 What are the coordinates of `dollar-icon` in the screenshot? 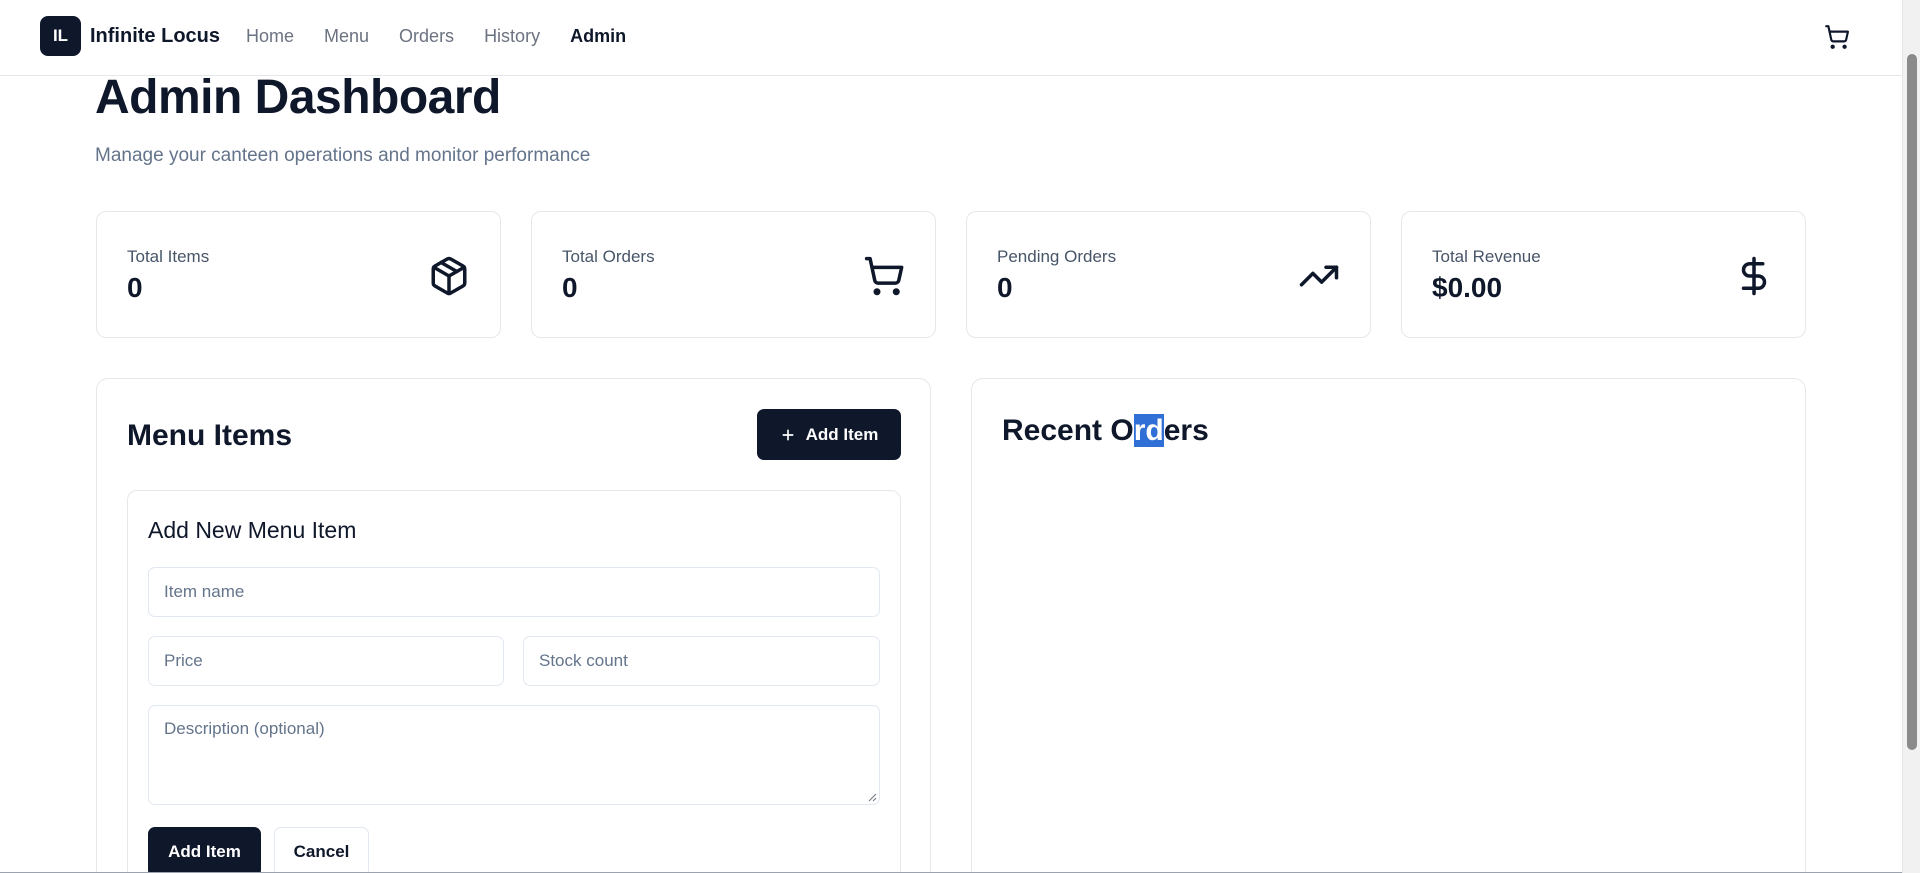 It's located at (1754, 276).